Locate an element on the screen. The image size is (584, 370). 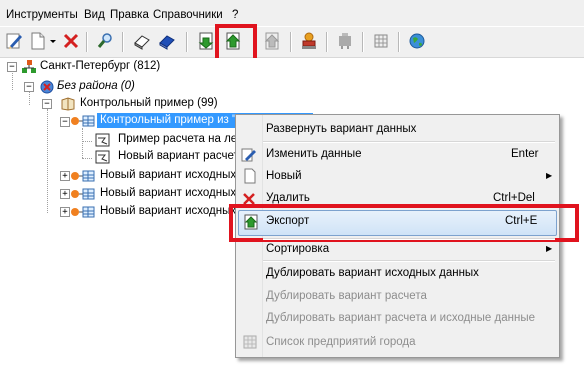
shortcut-delete: Ctrl+Del is located at coordinates (514, 198).